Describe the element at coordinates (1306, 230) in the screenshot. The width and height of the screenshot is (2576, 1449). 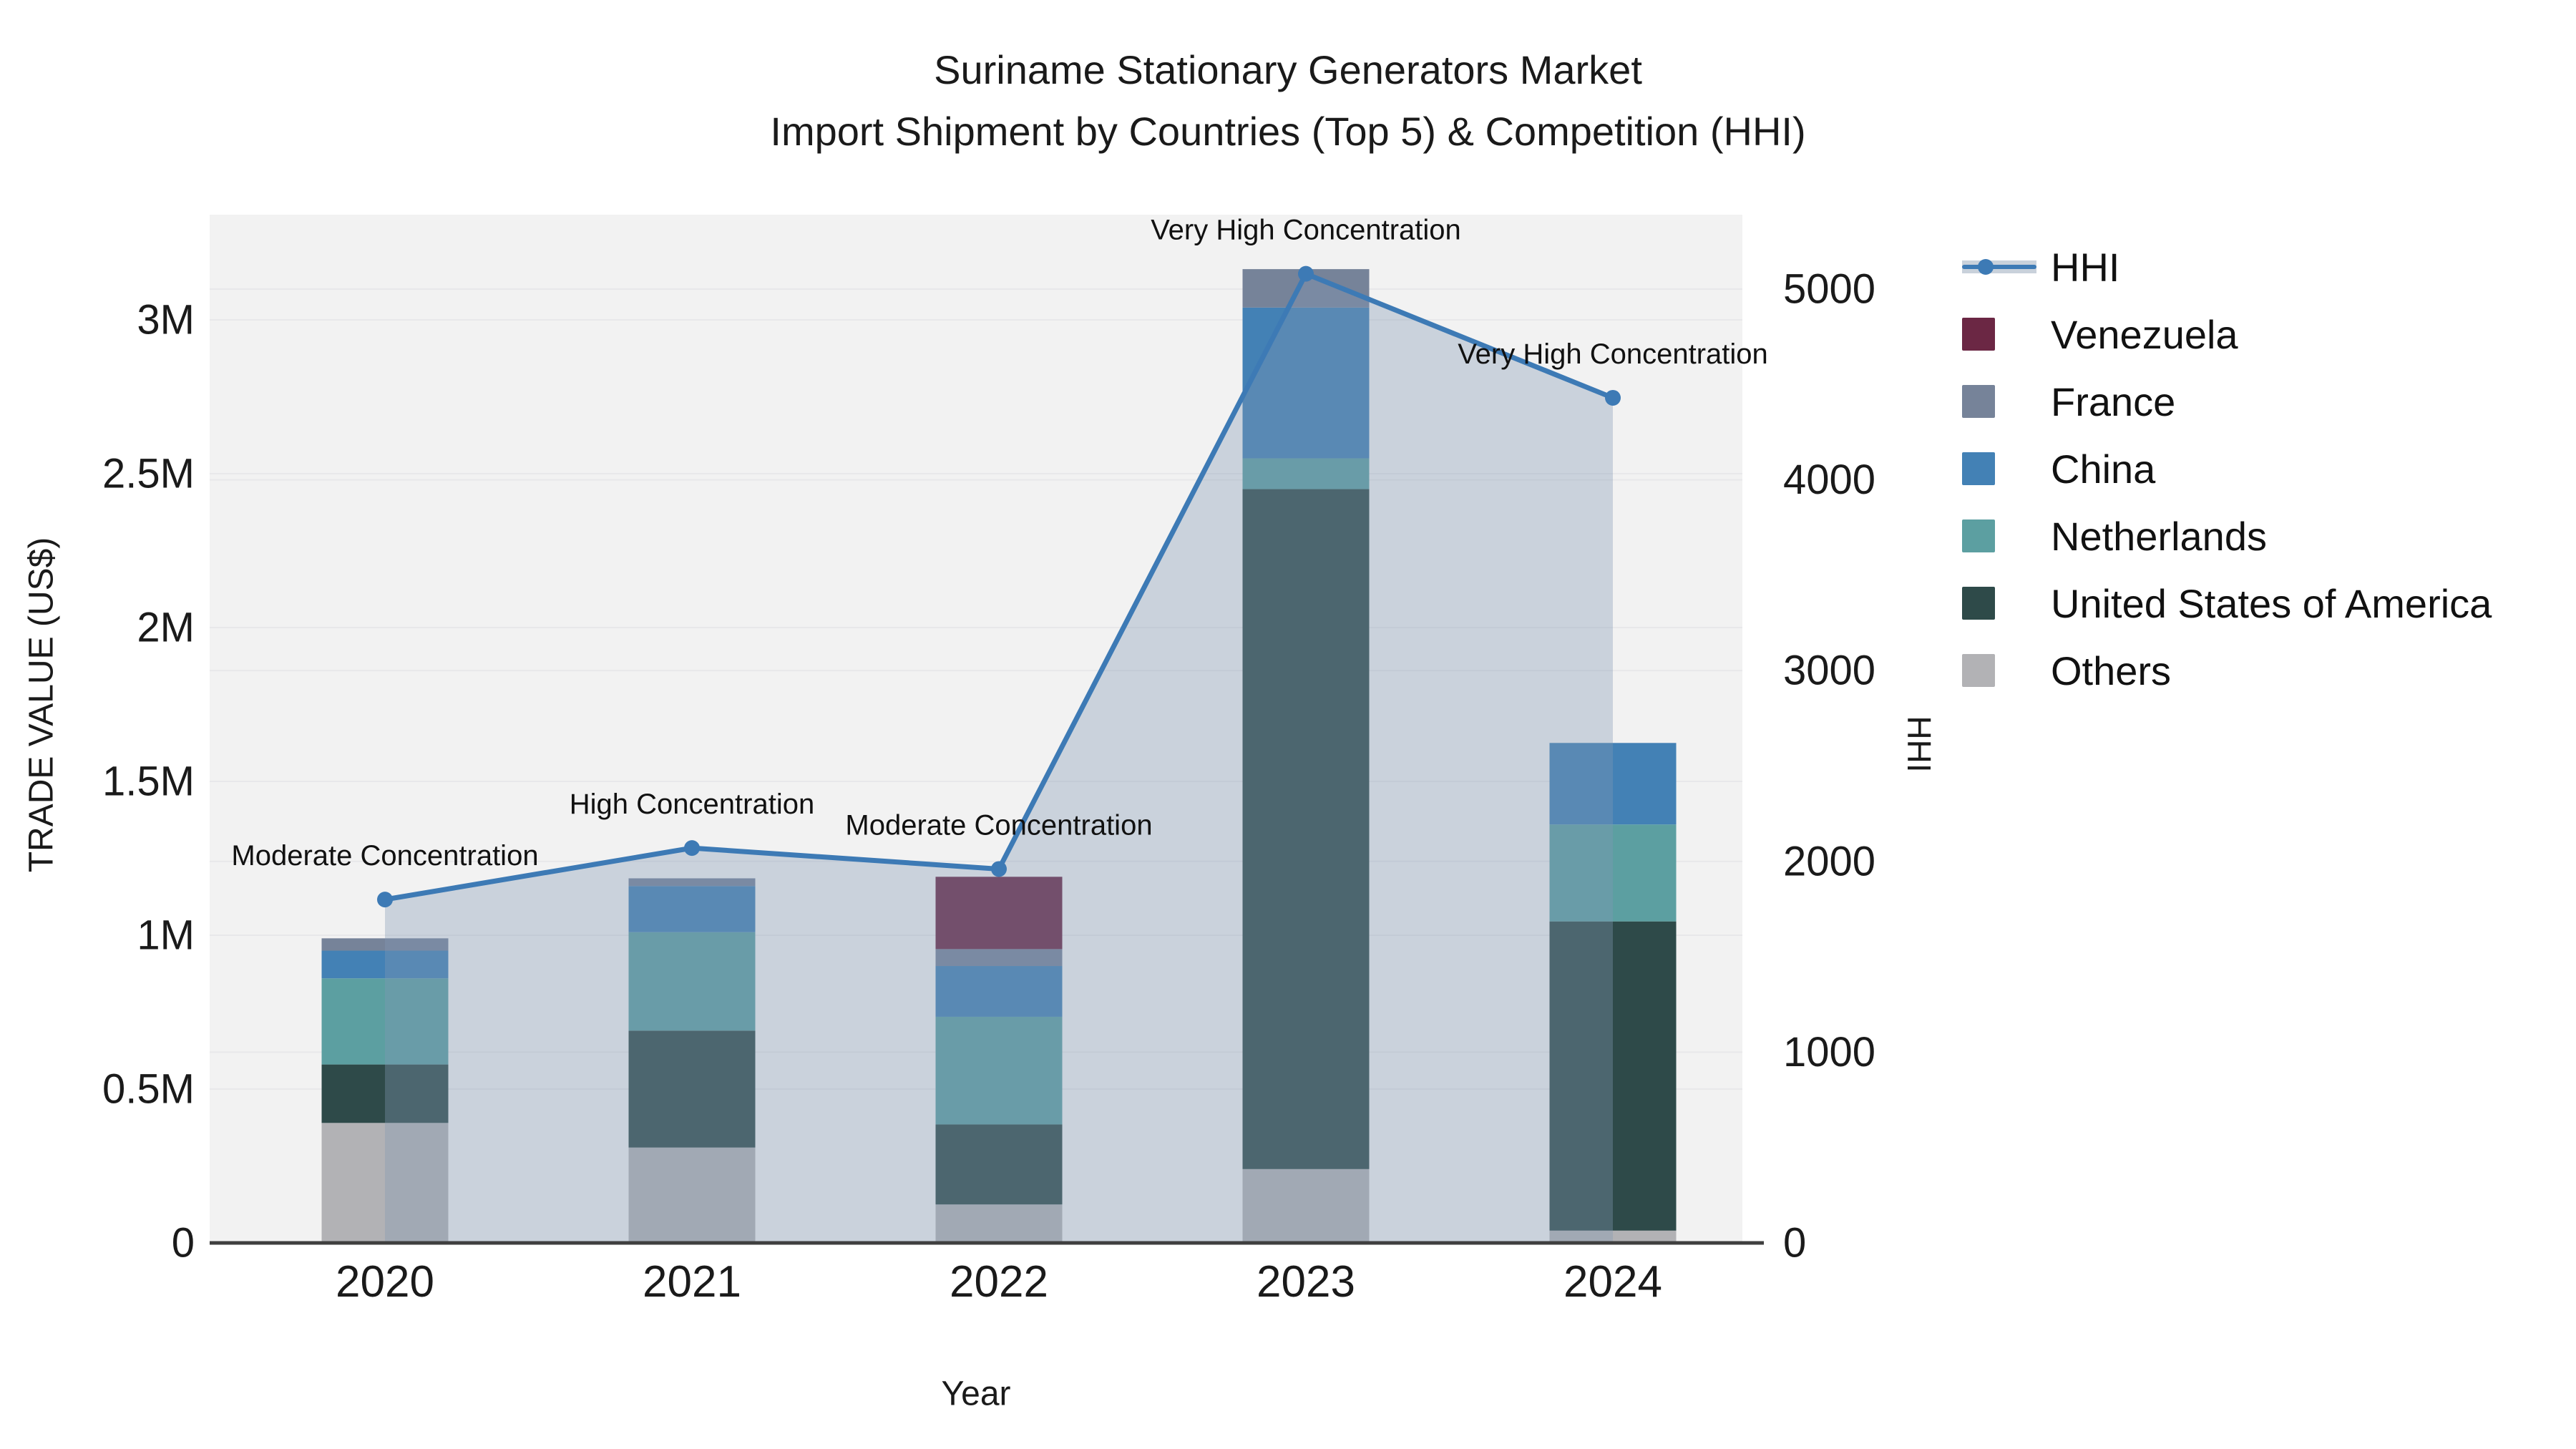
I see `annotation-2023: Very High Concentration` at that location.